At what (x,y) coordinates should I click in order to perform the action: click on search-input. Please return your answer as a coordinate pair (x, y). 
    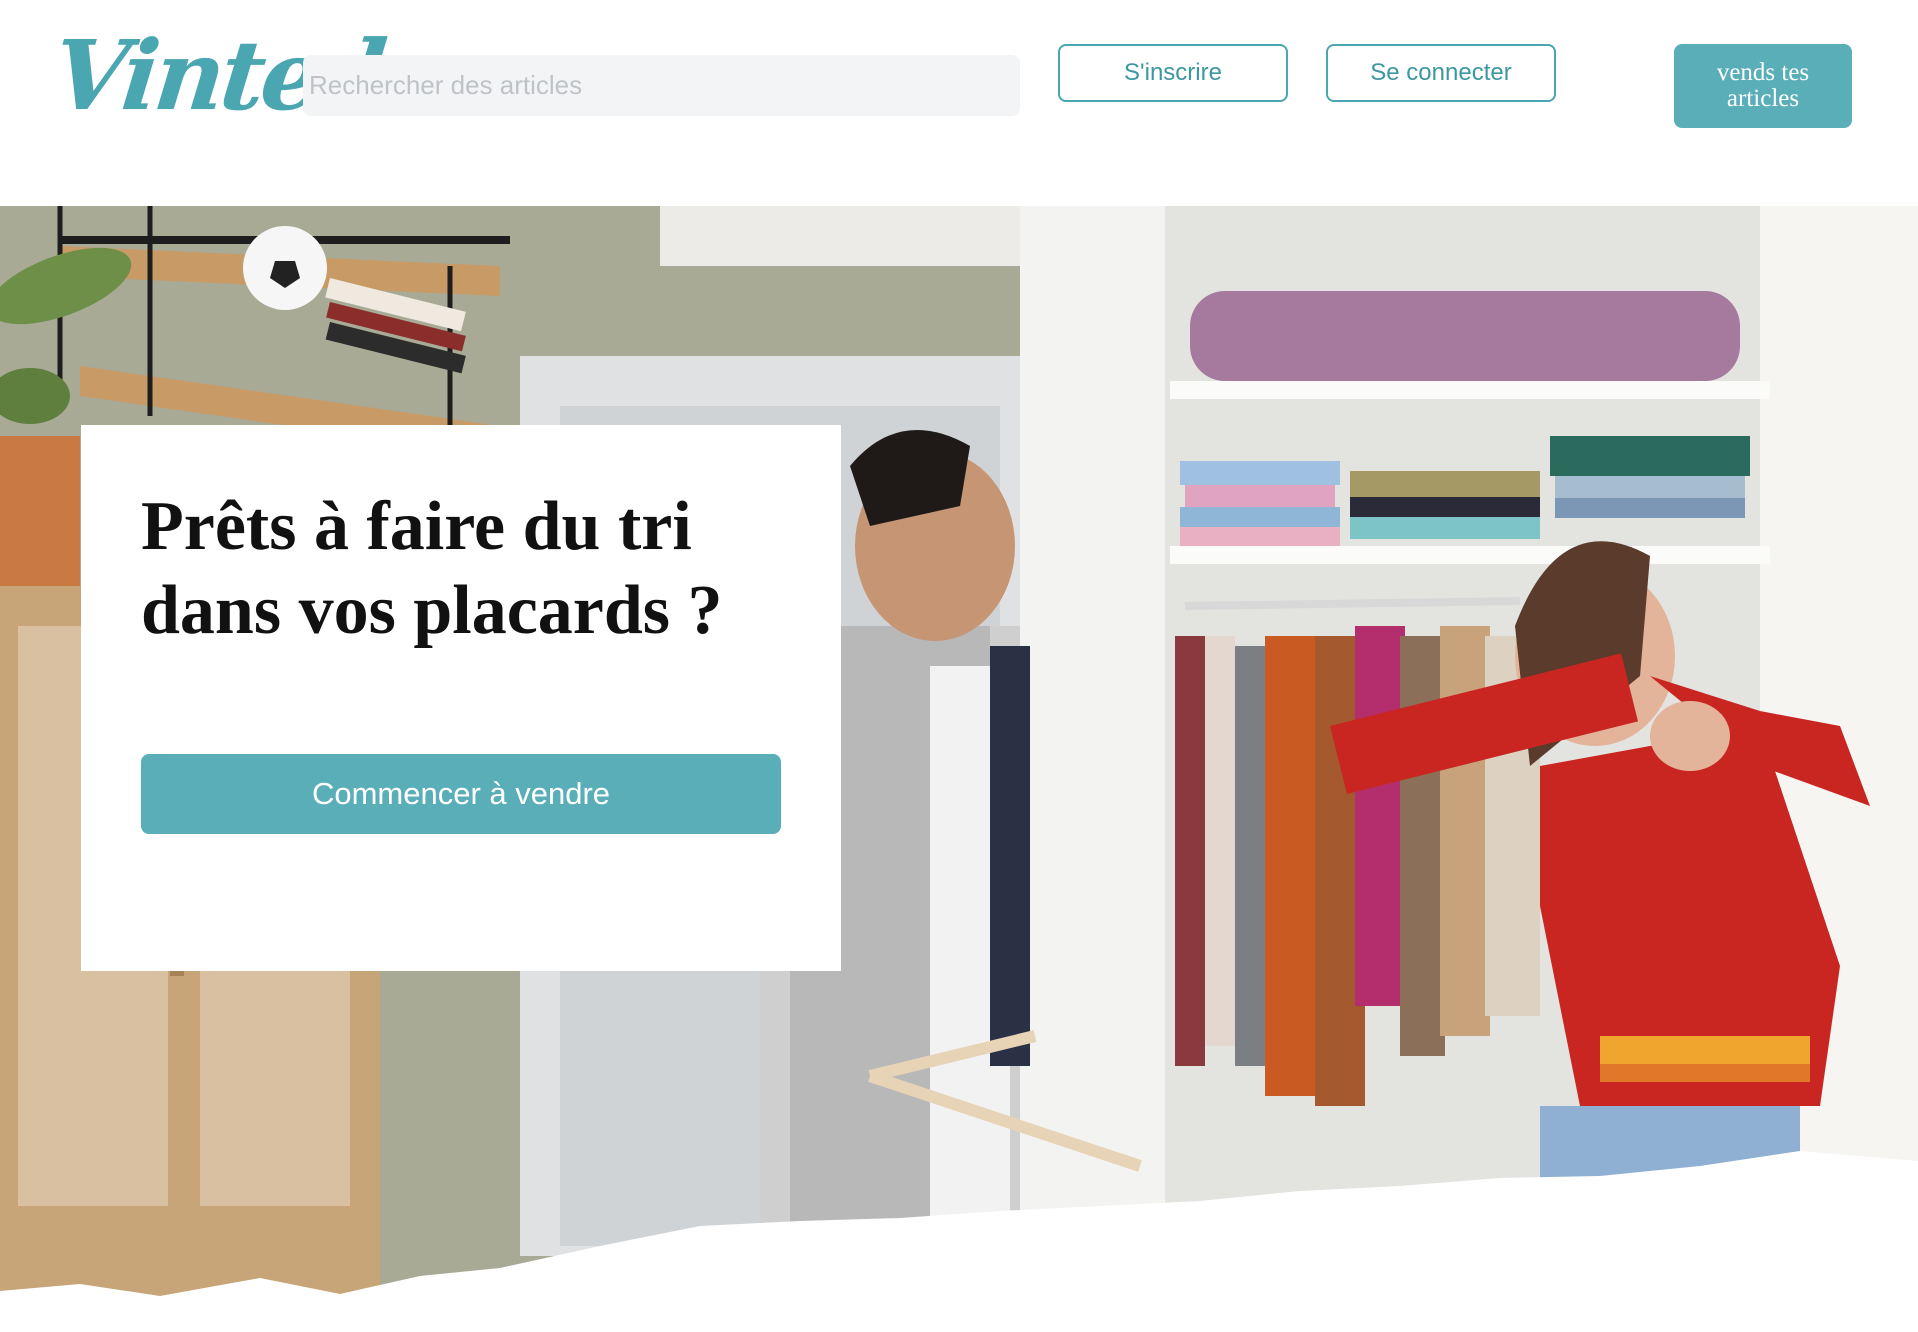
    Looking at the image, I should click on (661, 85).